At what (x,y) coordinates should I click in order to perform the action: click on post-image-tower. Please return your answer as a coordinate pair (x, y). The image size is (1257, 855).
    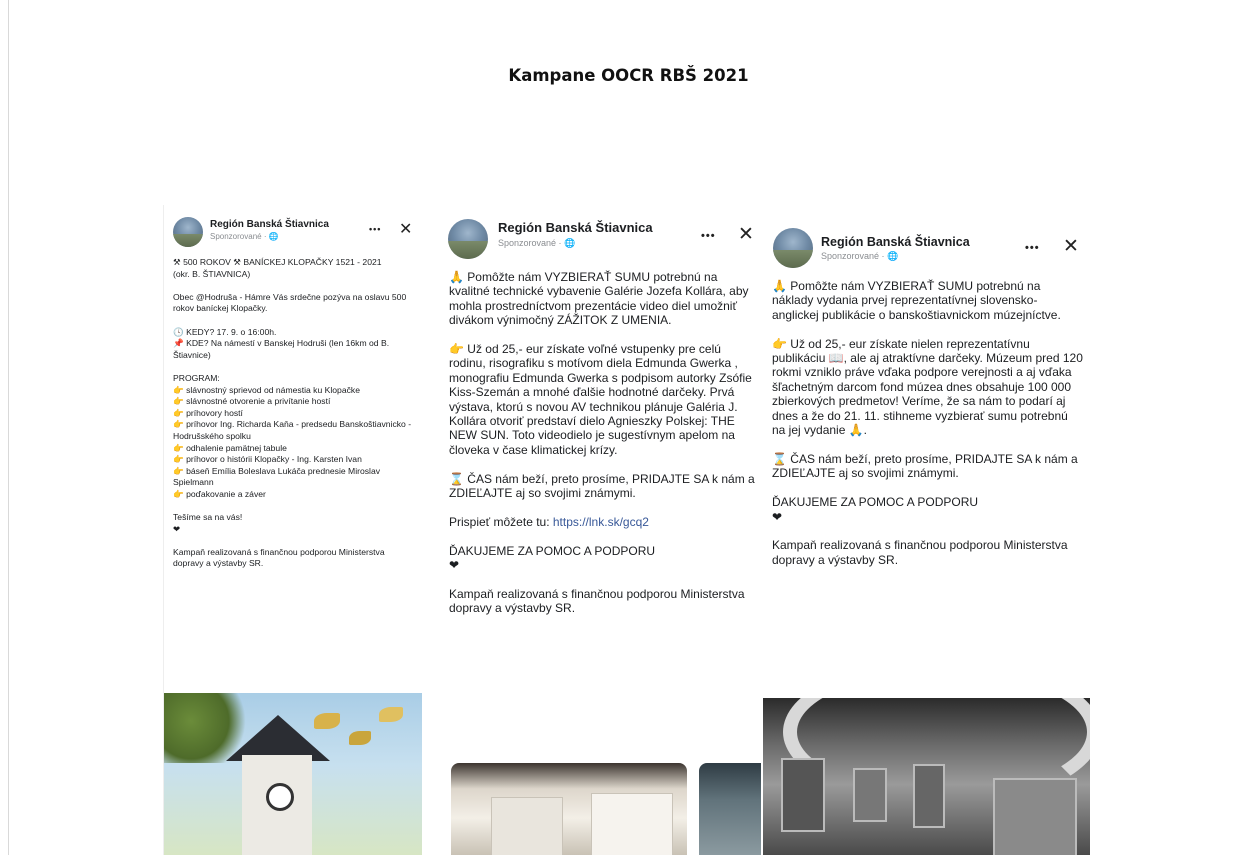
    Looking at the image, I should click on (293, 774).